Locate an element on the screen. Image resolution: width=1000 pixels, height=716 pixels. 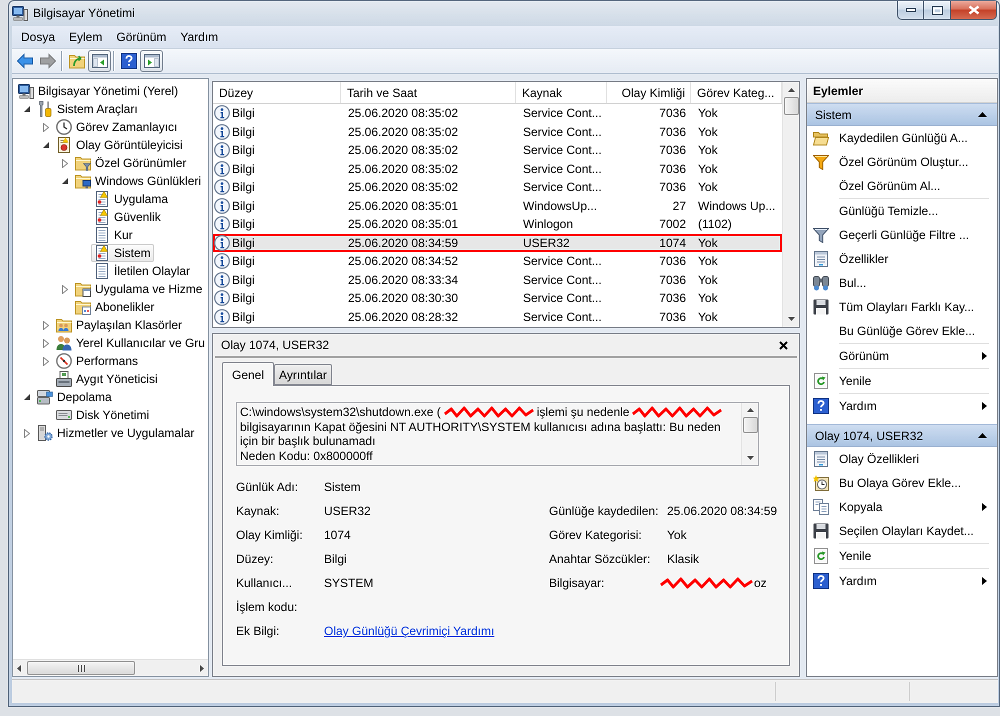
tree-item: Windows Günlükleri is located at coordinates (138, 181).